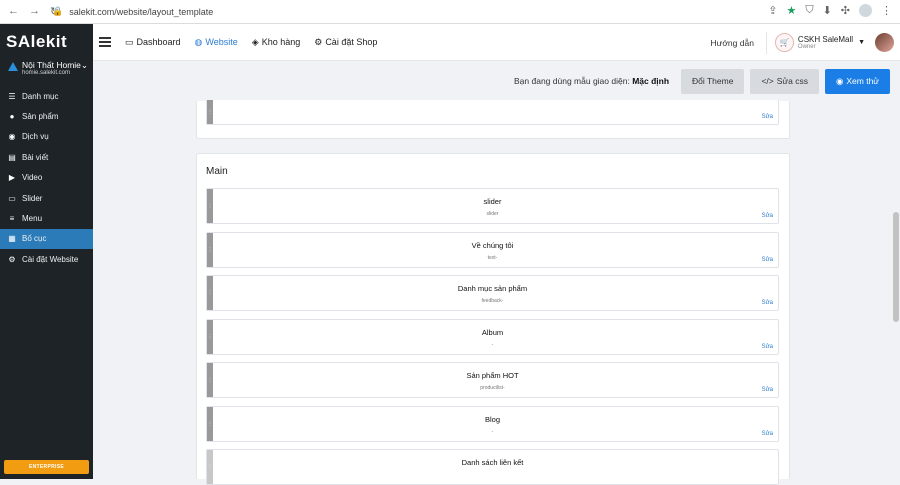 This screenshot has width=900, height=485. What do you see at coordinates (198, 41) in the screenshot?
I see `globe-icon: ◍` at bounding box center [198, 41].